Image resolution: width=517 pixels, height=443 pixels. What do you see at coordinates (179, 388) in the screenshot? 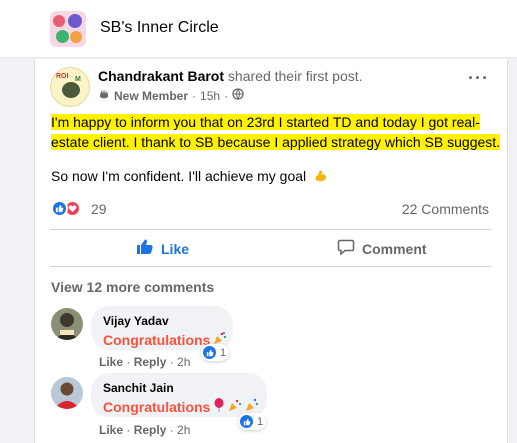
I see `comment-author: Sanchit Jain` at bounding box center [179, 388].